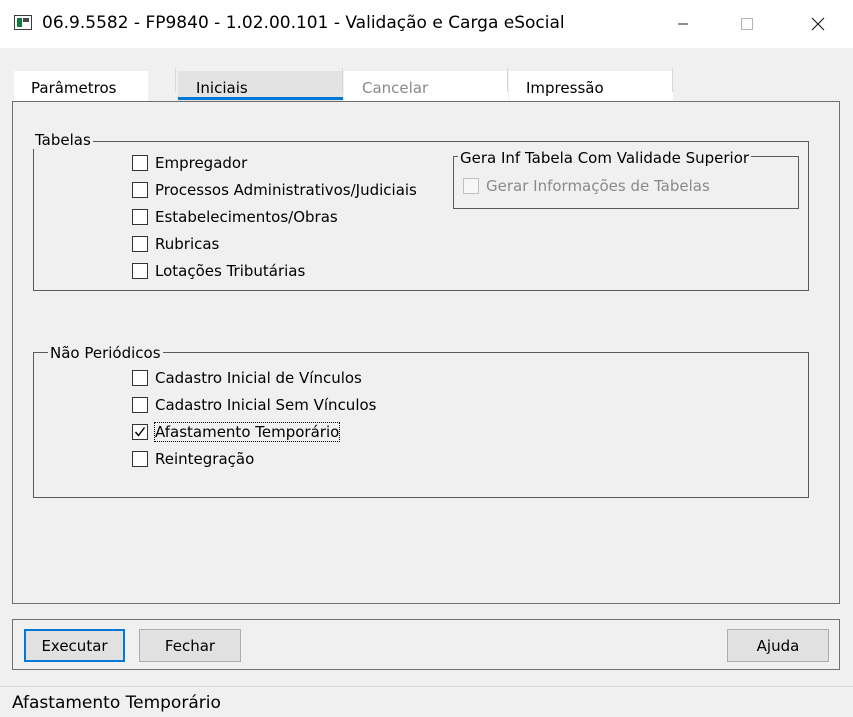 This screenshot has width=853, height=717. I want to click on app-icon, so click(23, 22).